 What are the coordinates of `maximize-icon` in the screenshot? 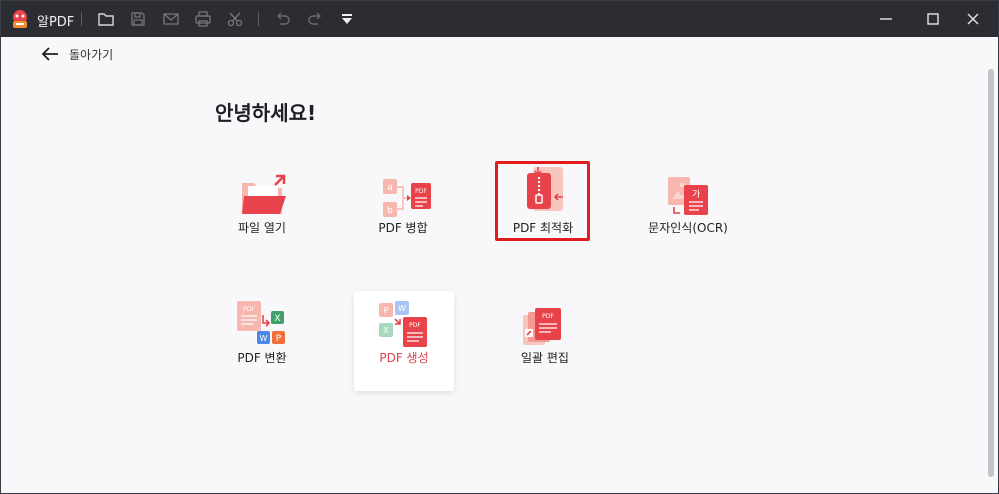 It's located at (933, 19).